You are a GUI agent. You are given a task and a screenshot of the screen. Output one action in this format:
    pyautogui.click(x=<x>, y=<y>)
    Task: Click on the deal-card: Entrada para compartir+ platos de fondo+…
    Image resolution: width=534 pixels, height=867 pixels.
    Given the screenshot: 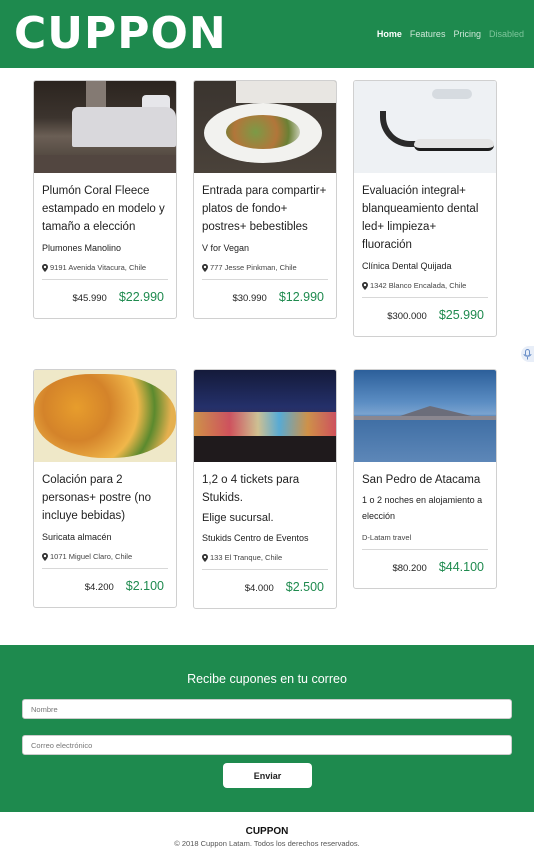 What is the action you would take?
    pyautogui.click(x=265, y=199)
    